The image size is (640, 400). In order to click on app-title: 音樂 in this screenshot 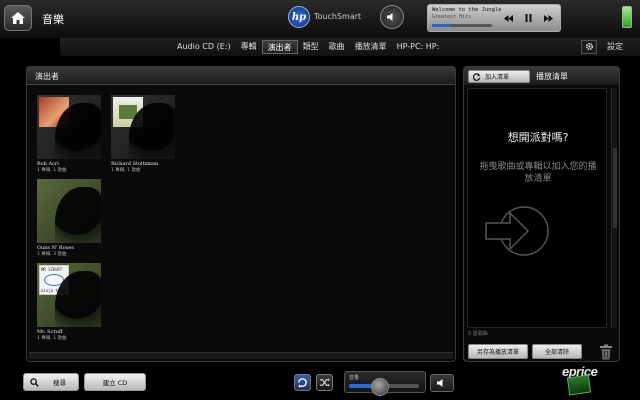, I will do `click(53, 19)`.